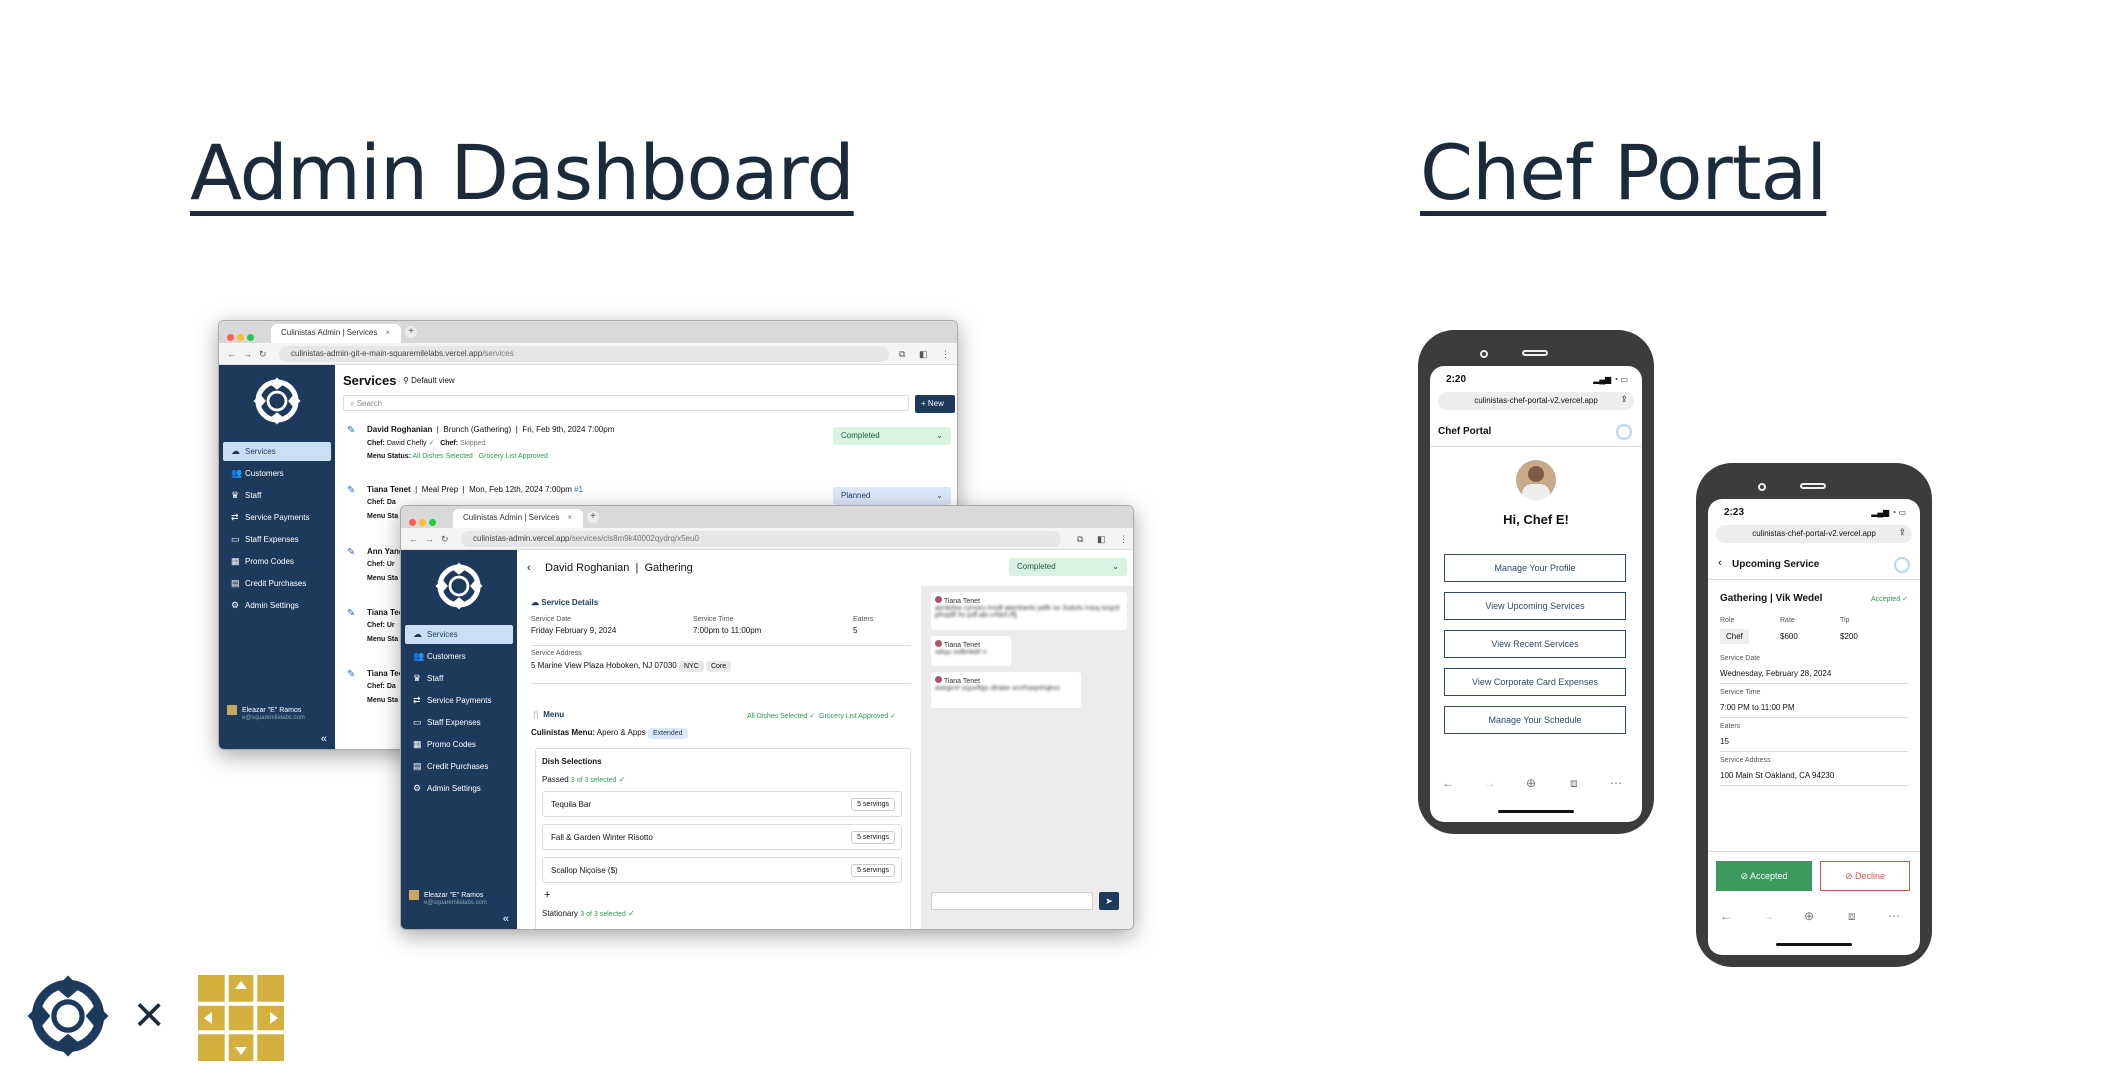 This screenshot has width=2116, height=1086. I want to click on tab-bar: Culinistas Admin | Services × +, so click(767, 517).